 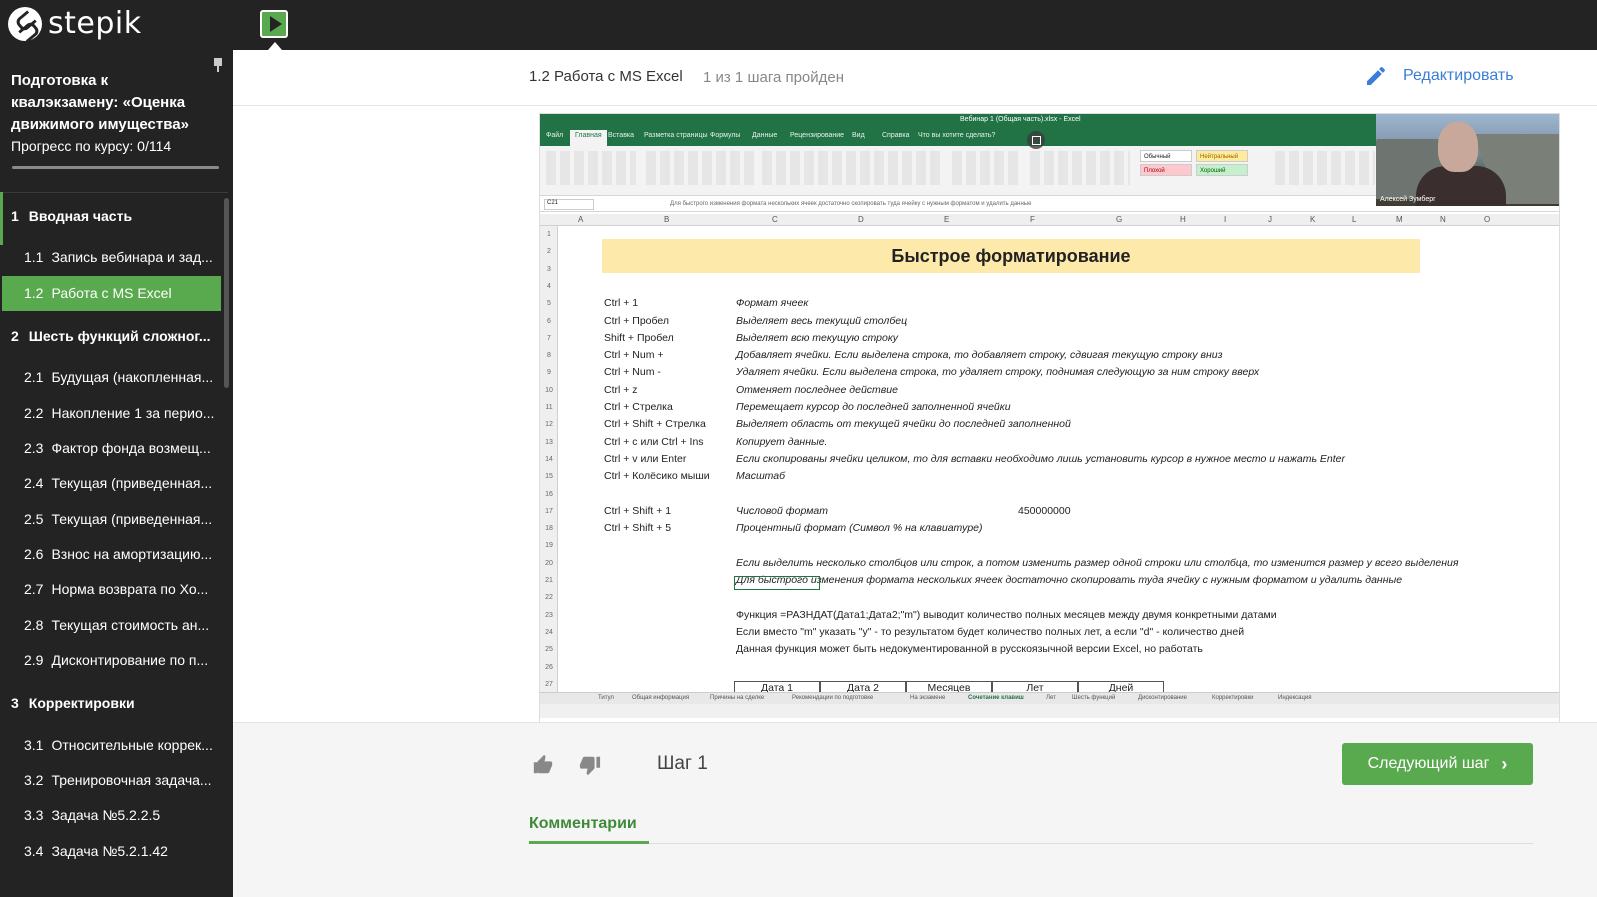 I want to click on module-3: 3 Корректировки, so click(x=111, y=703).